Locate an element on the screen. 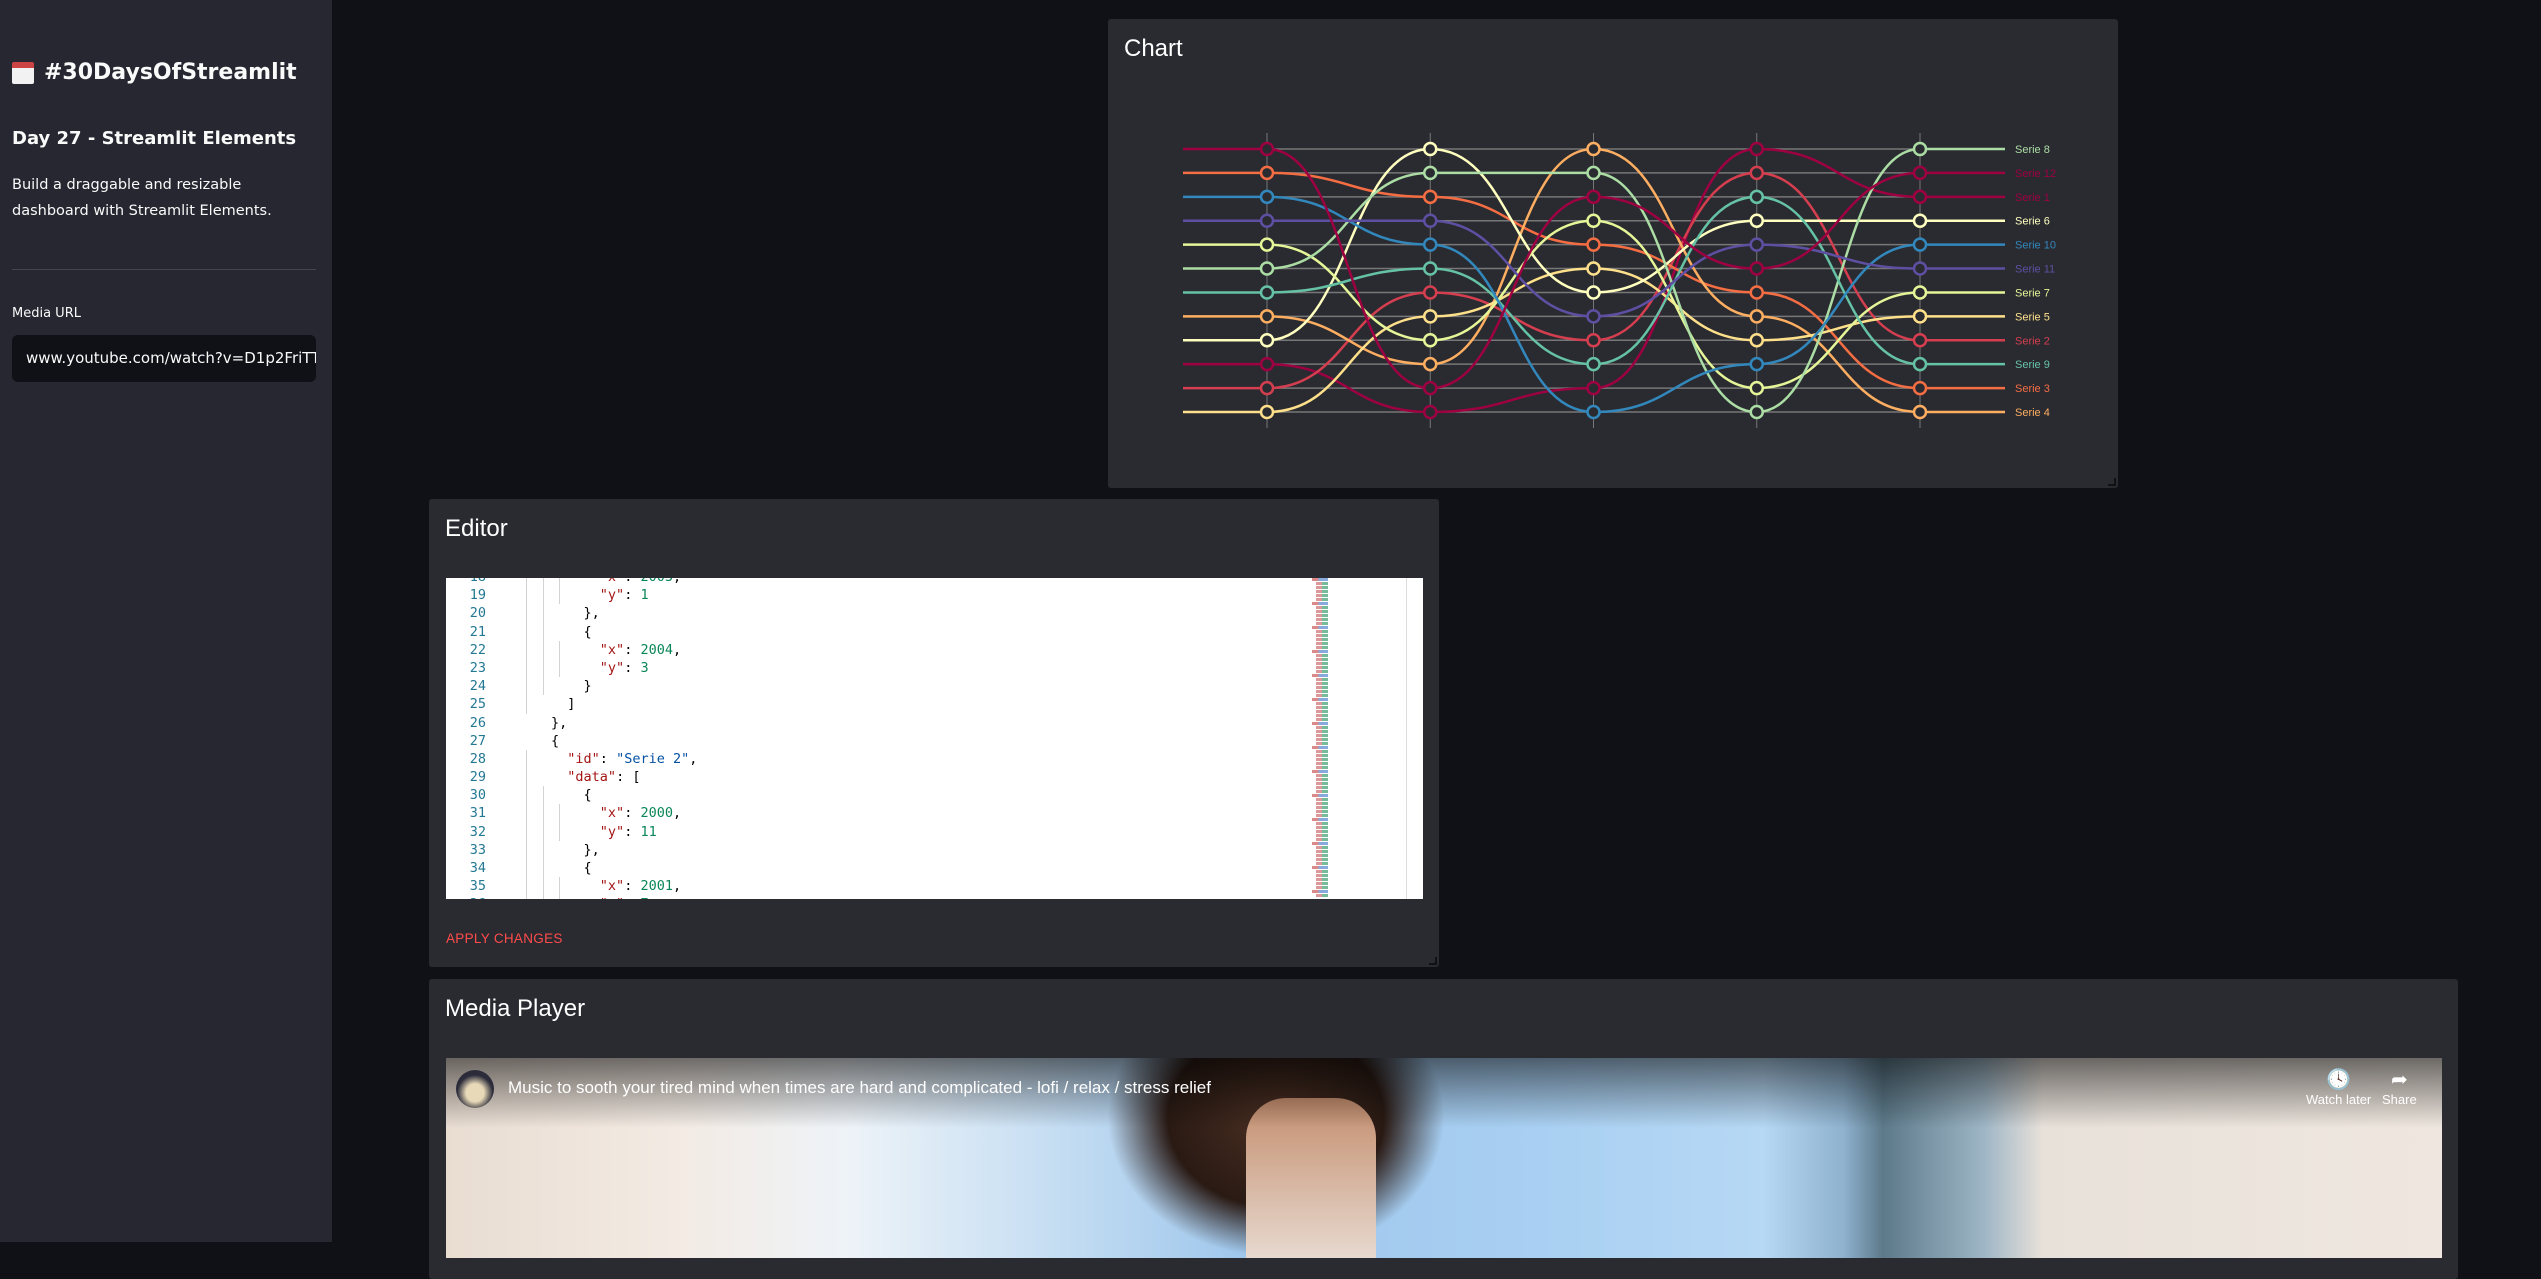 This screenshot has width=2541, height=1279. legend-label: Serie 12 is located at coordinates (2035, 174).